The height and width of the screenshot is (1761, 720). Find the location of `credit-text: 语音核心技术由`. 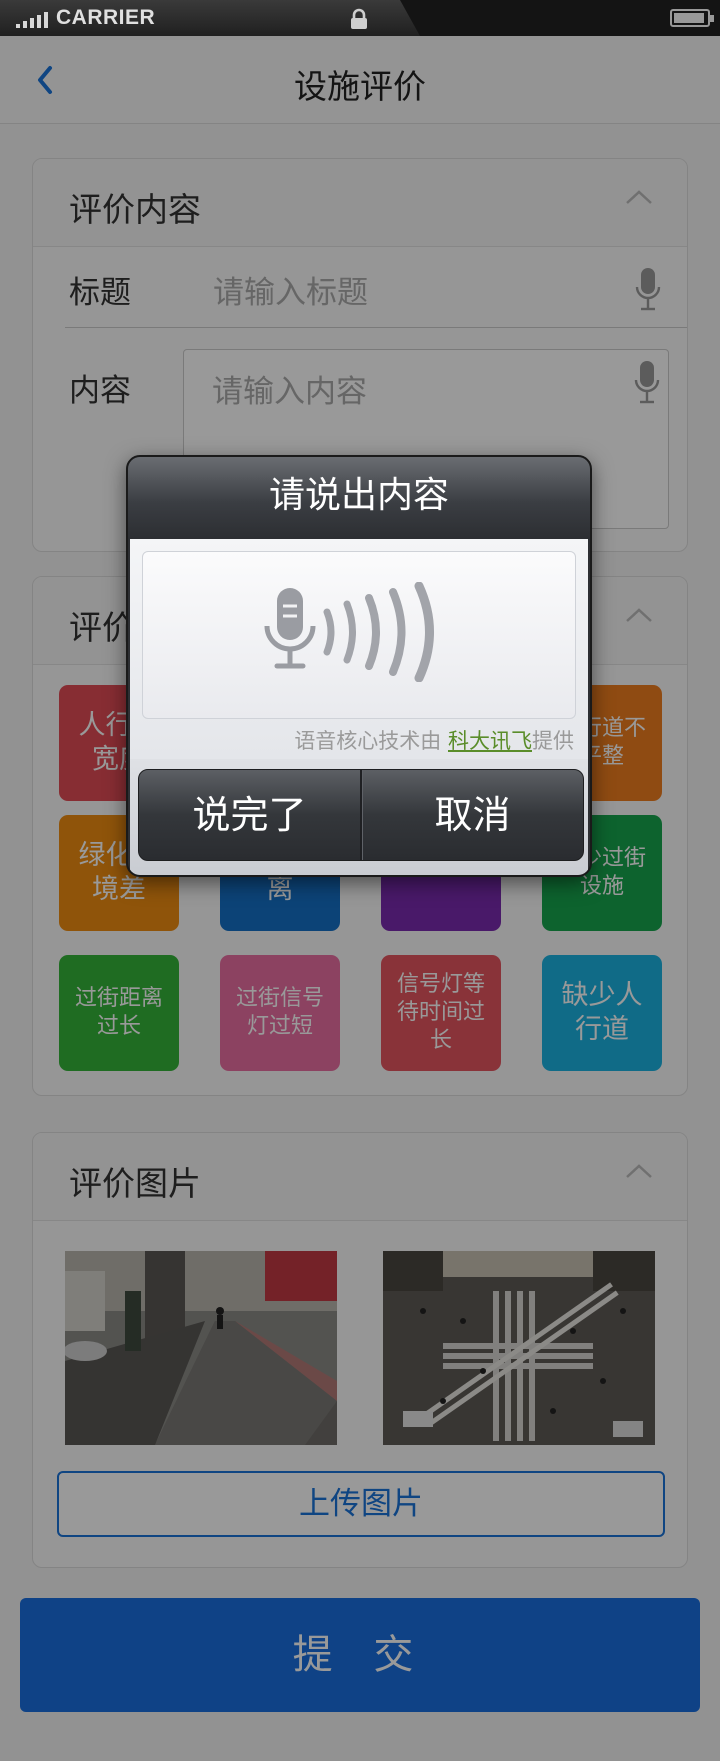

credit-text: 语音核心技术由 is located at coordinates (371, 741).